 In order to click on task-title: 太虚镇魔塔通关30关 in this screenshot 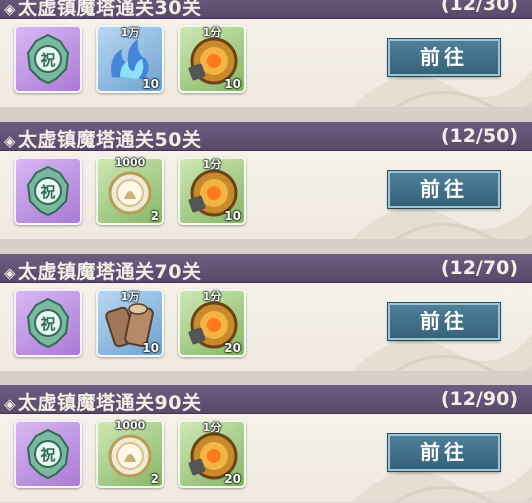, I will do `click(110, 9)`.